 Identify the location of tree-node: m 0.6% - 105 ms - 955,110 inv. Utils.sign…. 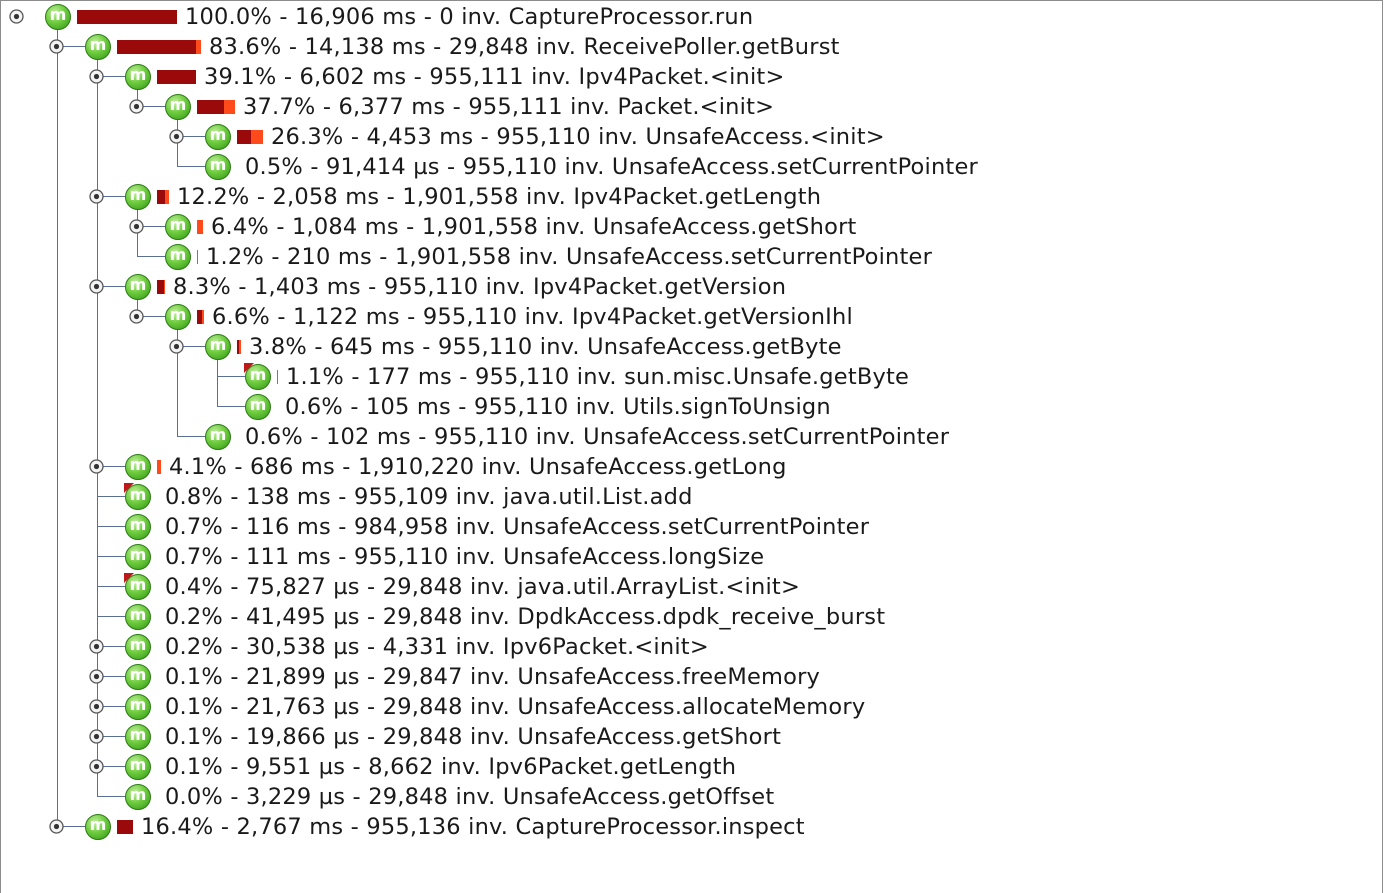
(690, 407).